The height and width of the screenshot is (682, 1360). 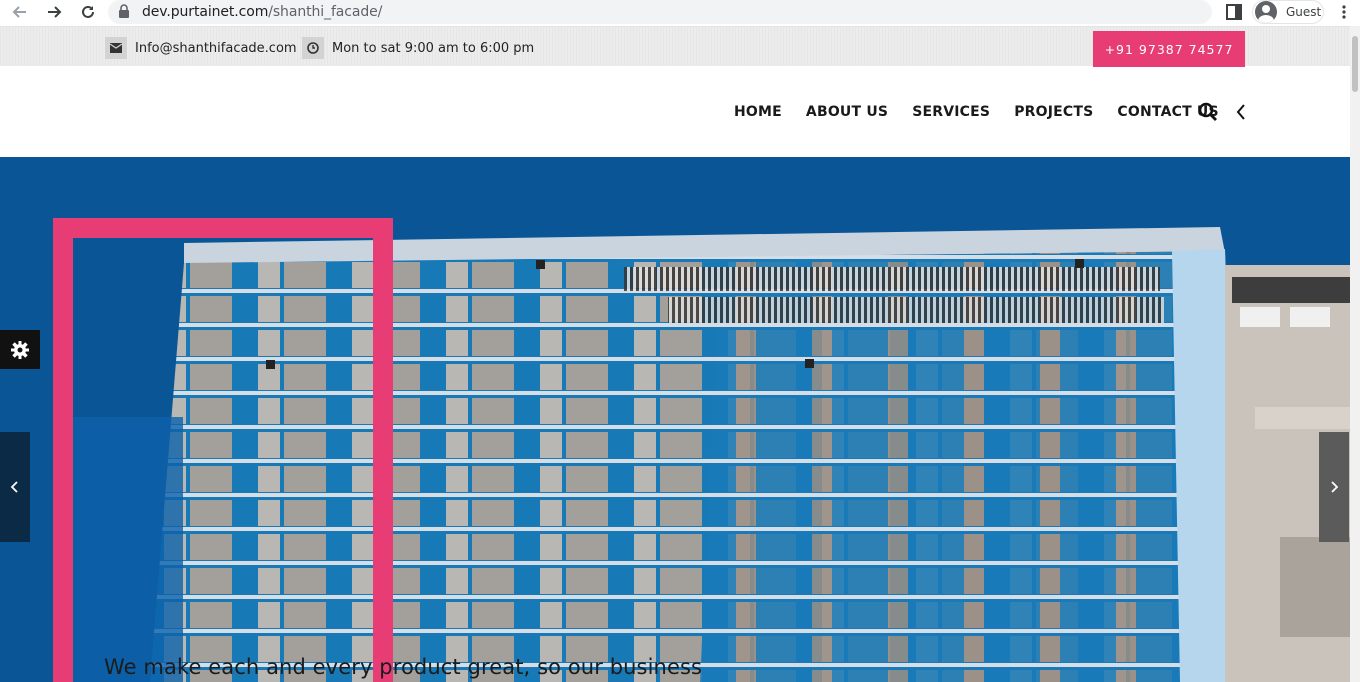 What do you see at coordinates (1234, 12) in the screenshot?
I see `side-panel-icon` at bounding box center [1234, 12].